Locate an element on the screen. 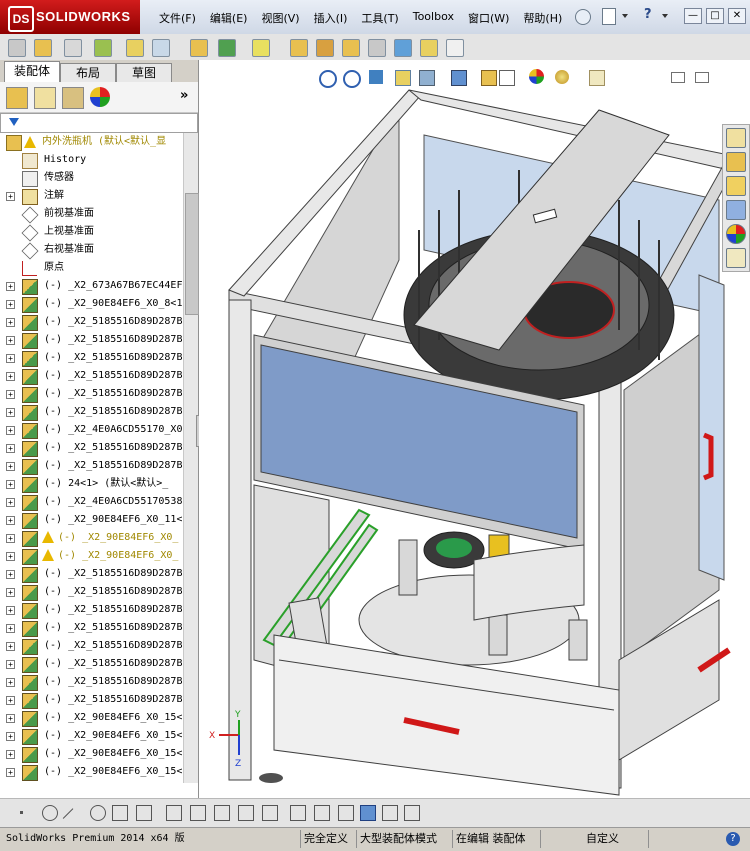 The width and height of the screenshot is (750, 851). design-library-icon is located at coordinates (736, 162).